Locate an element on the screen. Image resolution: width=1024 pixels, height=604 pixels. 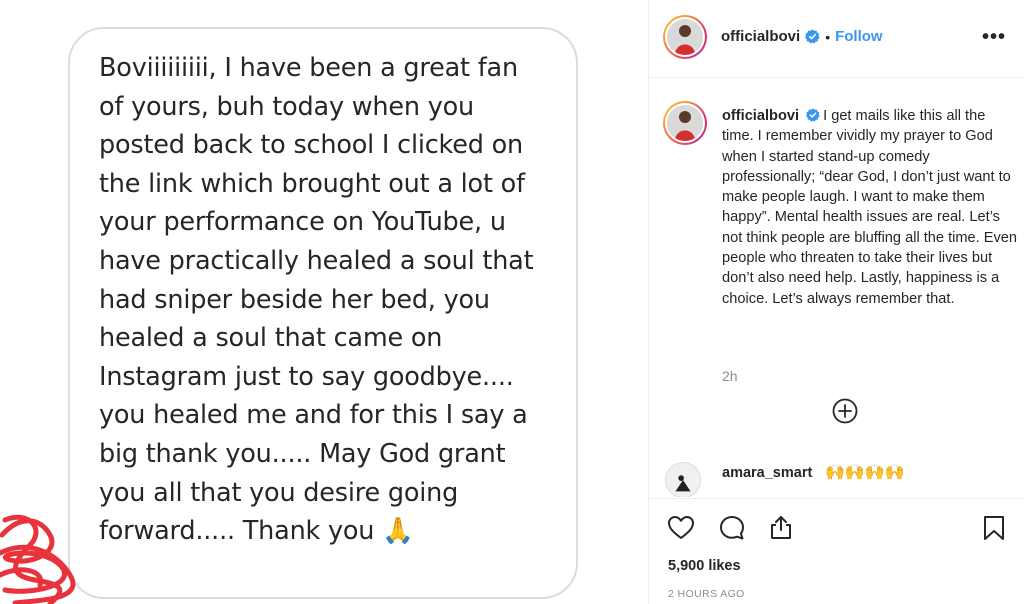
post-header: officialbovi • Follow ••• is located at coordinates (836, 39).